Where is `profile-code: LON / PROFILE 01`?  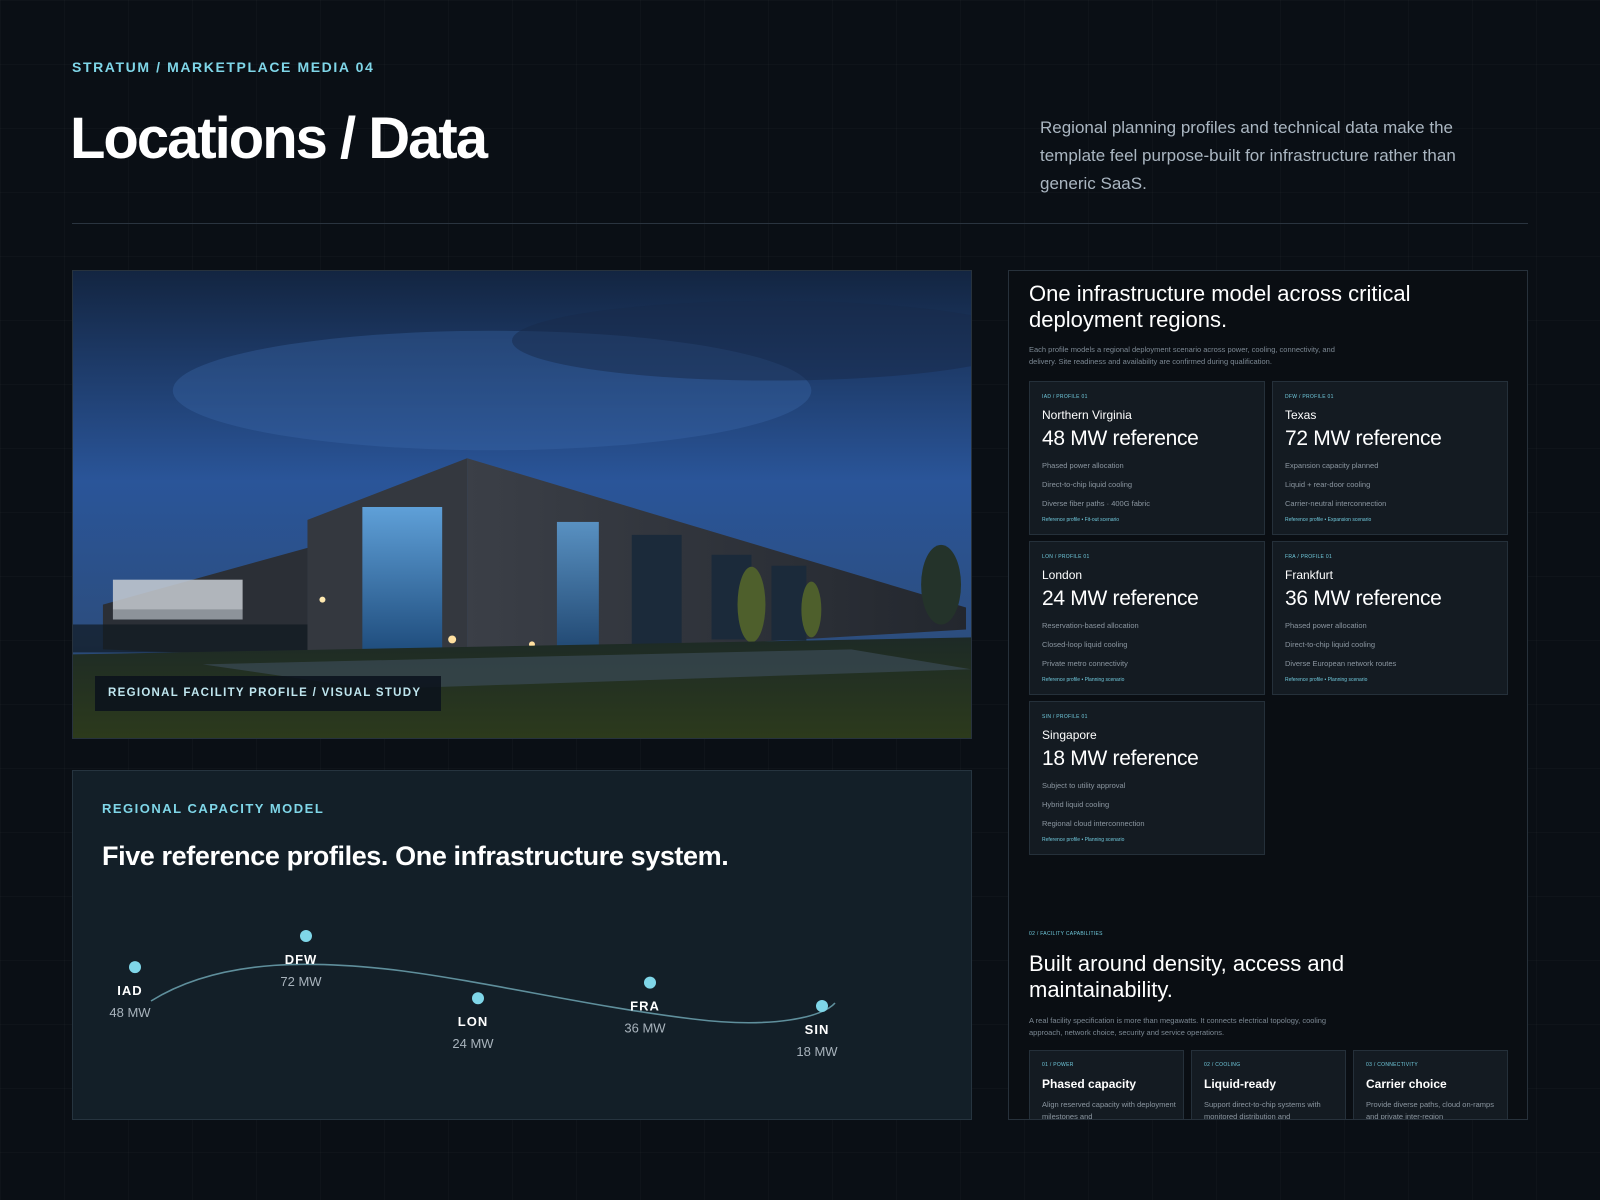
profile-code: LON / PROFILE 01 is located at coordinates (1066, 557).